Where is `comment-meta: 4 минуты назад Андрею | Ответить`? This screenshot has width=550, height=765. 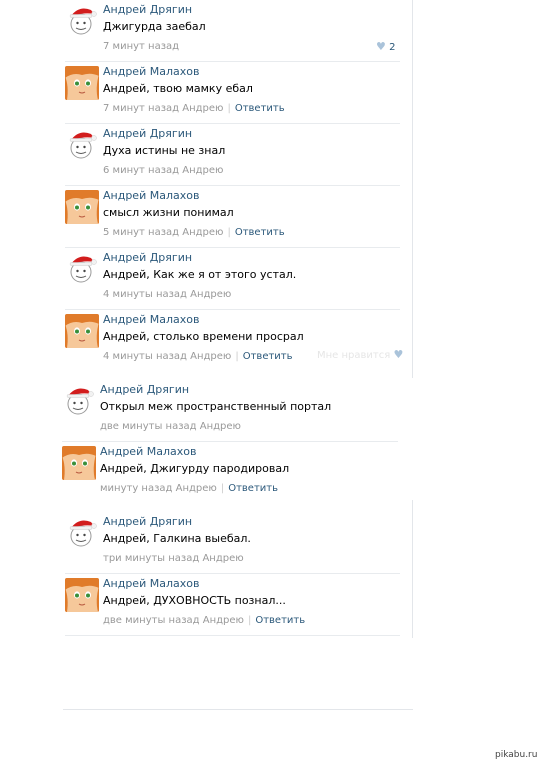
comment-meta: 4 минуты назад Андрею | Ответить is located at coordinates (198, 356).